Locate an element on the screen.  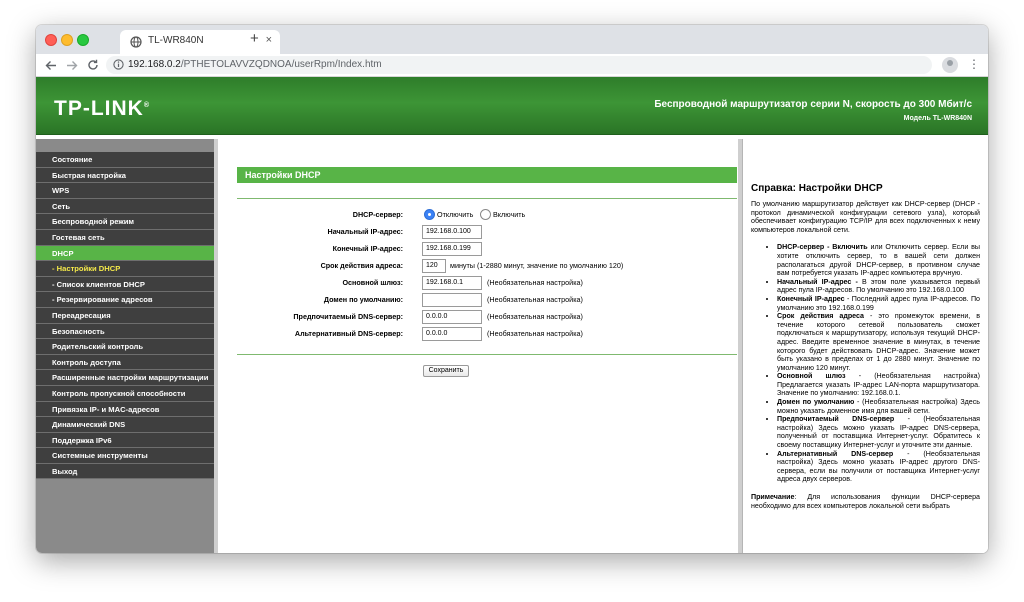
banner-model: Модель TL-WR840N is located at coordinates (937, 118).